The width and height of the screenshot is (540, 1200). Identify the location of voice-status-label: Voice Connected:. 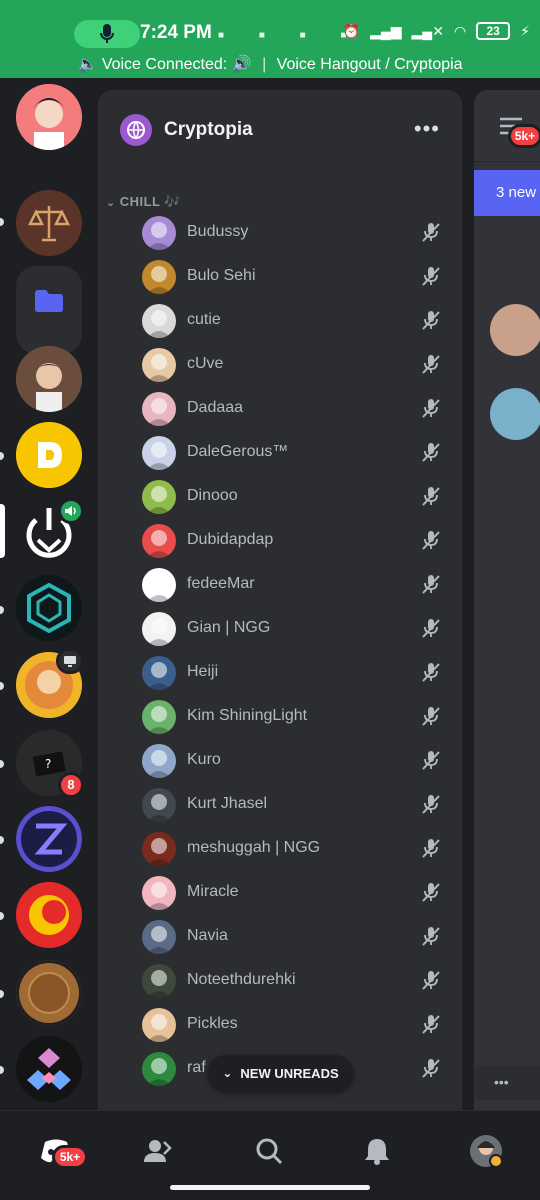
(164, 64).